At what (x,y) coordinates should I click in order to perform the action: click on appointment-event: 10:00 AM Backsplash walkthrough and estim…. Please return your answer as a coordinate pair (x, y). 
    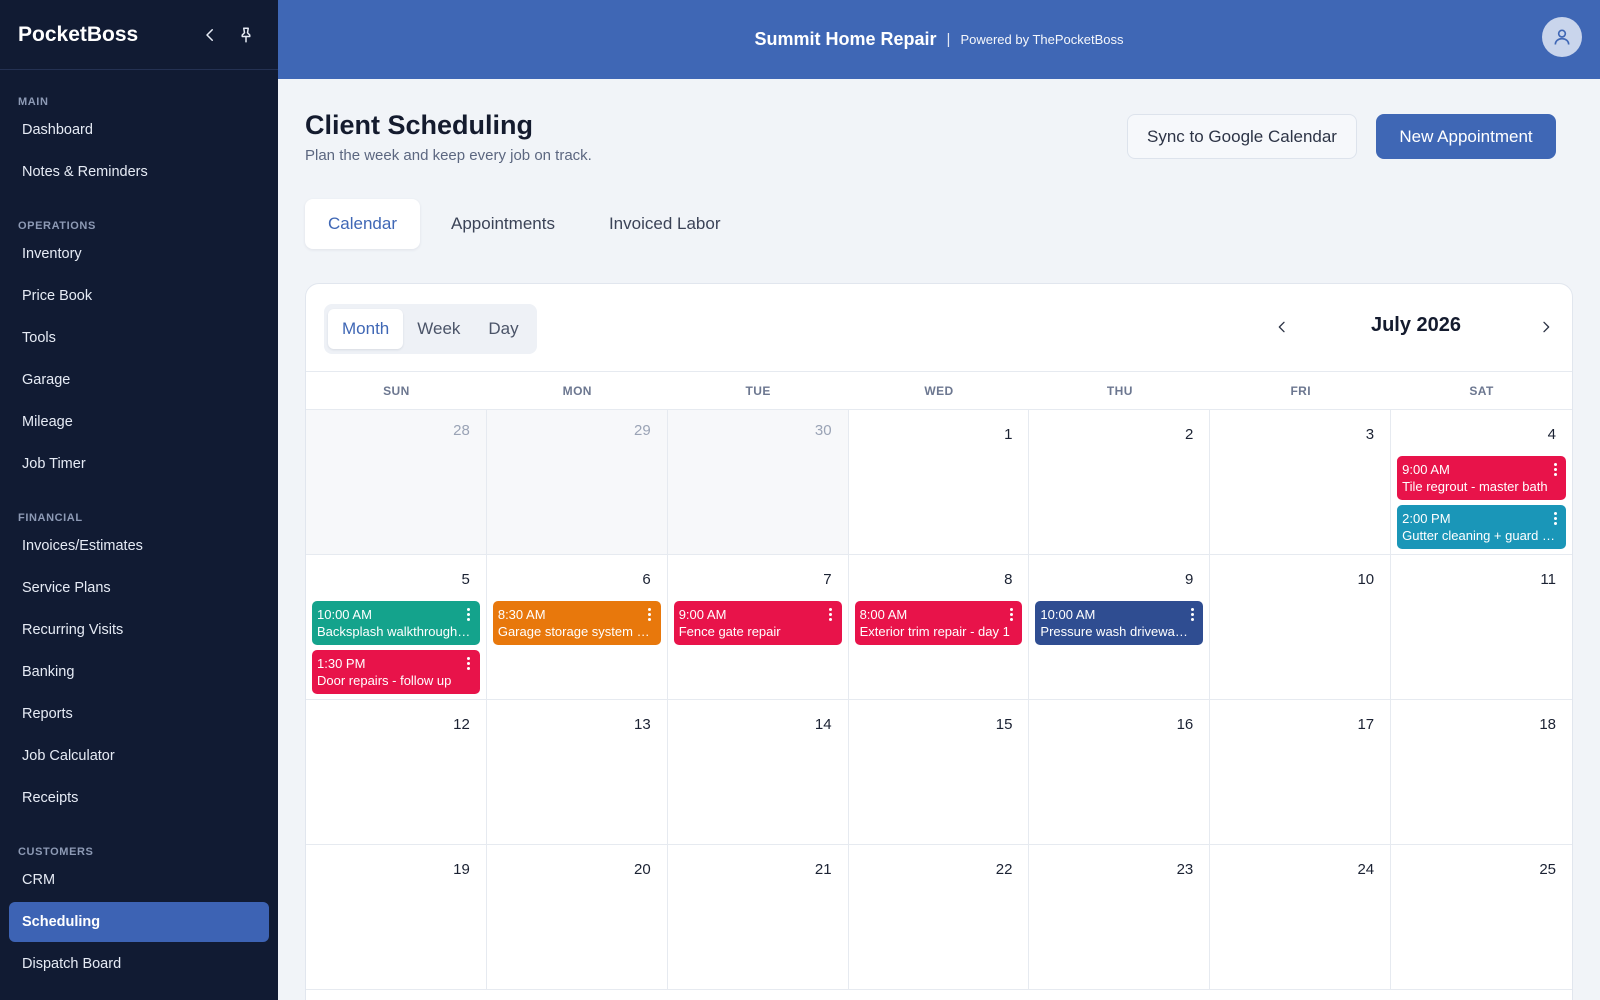
    Looking at the image, I should click on (396, 623).